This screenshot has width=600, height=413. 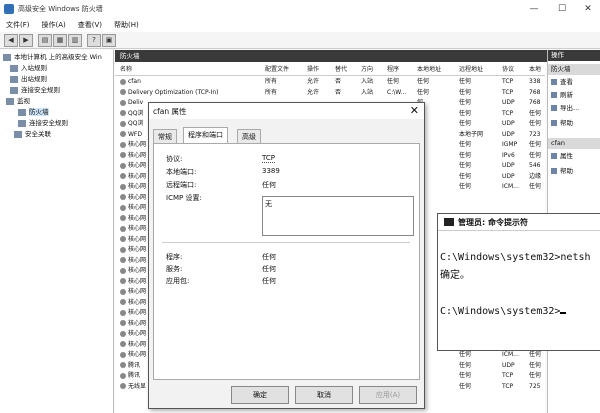 I want to click on column-header: 本地地址, so click(x=429, y=69).